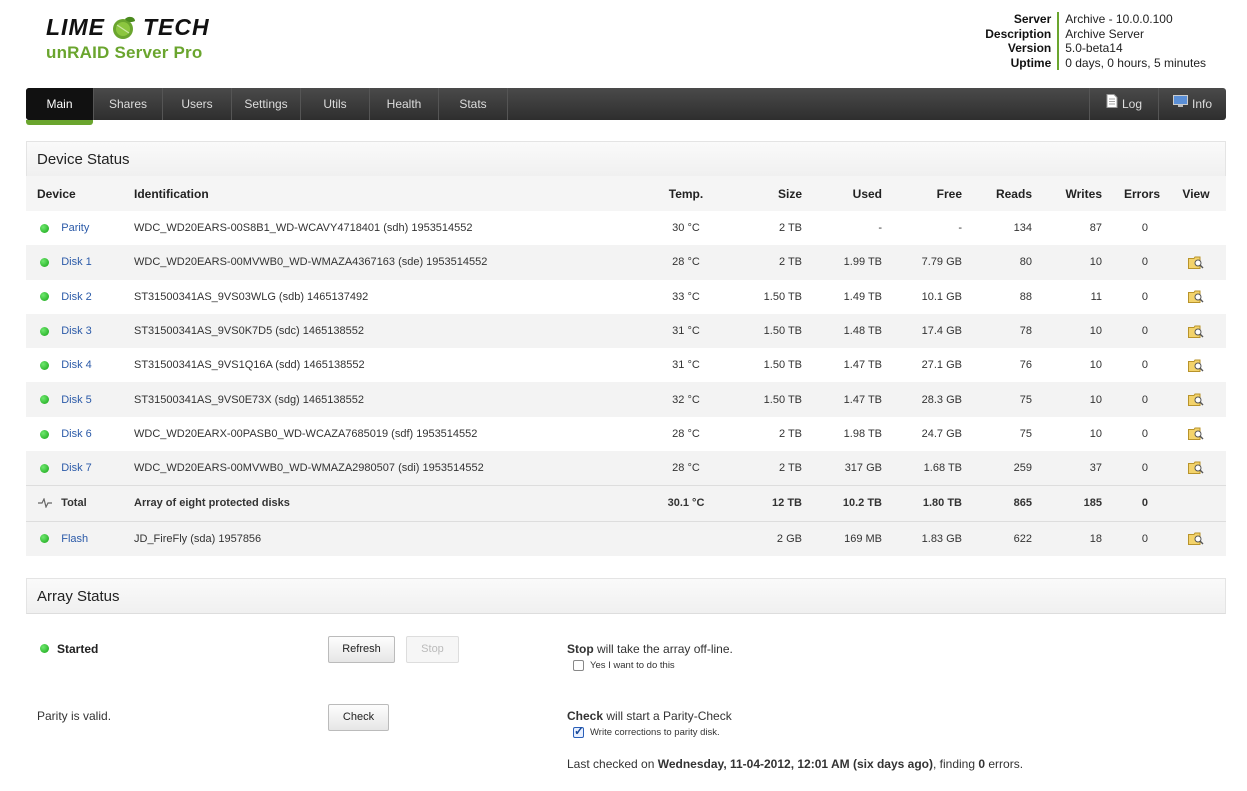 This screenshot has height=791, width=1247. What do you see at coordinates (846, 228) in the screenshot?
I see `device-used: -` at bounding box center [846, 228].